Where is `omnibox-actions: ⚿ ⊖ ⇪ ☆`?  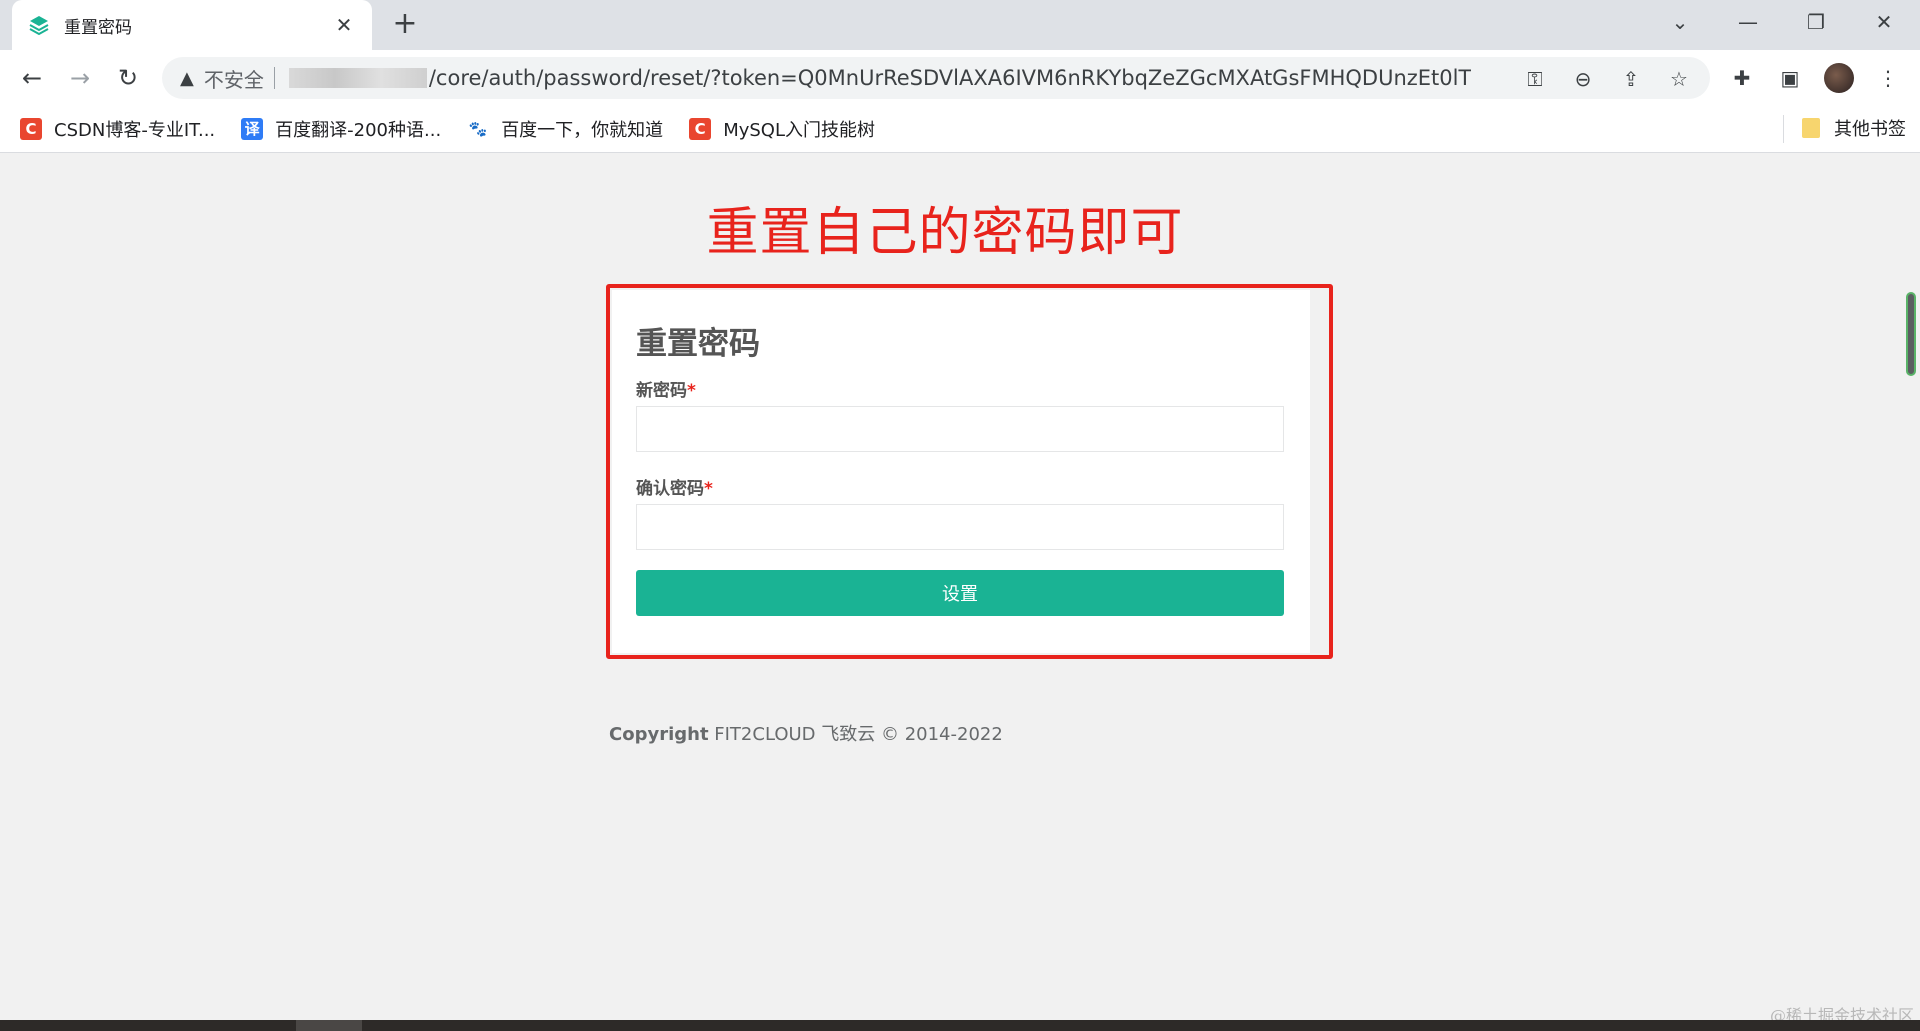
omnibox-actions: ⚿ ⊖ ⇪ ☆ is located at coordinates (1607, 79).